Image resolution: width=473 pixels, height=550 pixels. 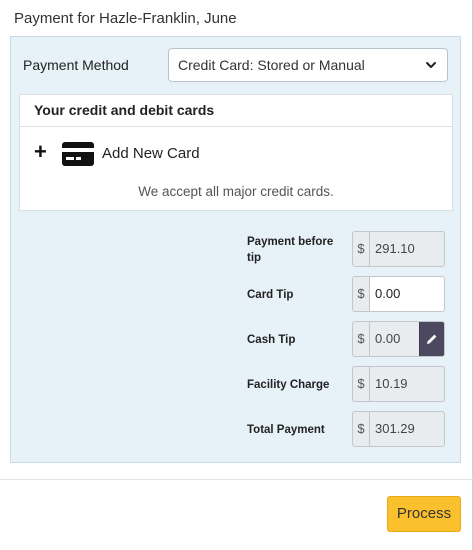 I want to click on cash-tip-label: Cash Tip, so click(x=271, y=340).